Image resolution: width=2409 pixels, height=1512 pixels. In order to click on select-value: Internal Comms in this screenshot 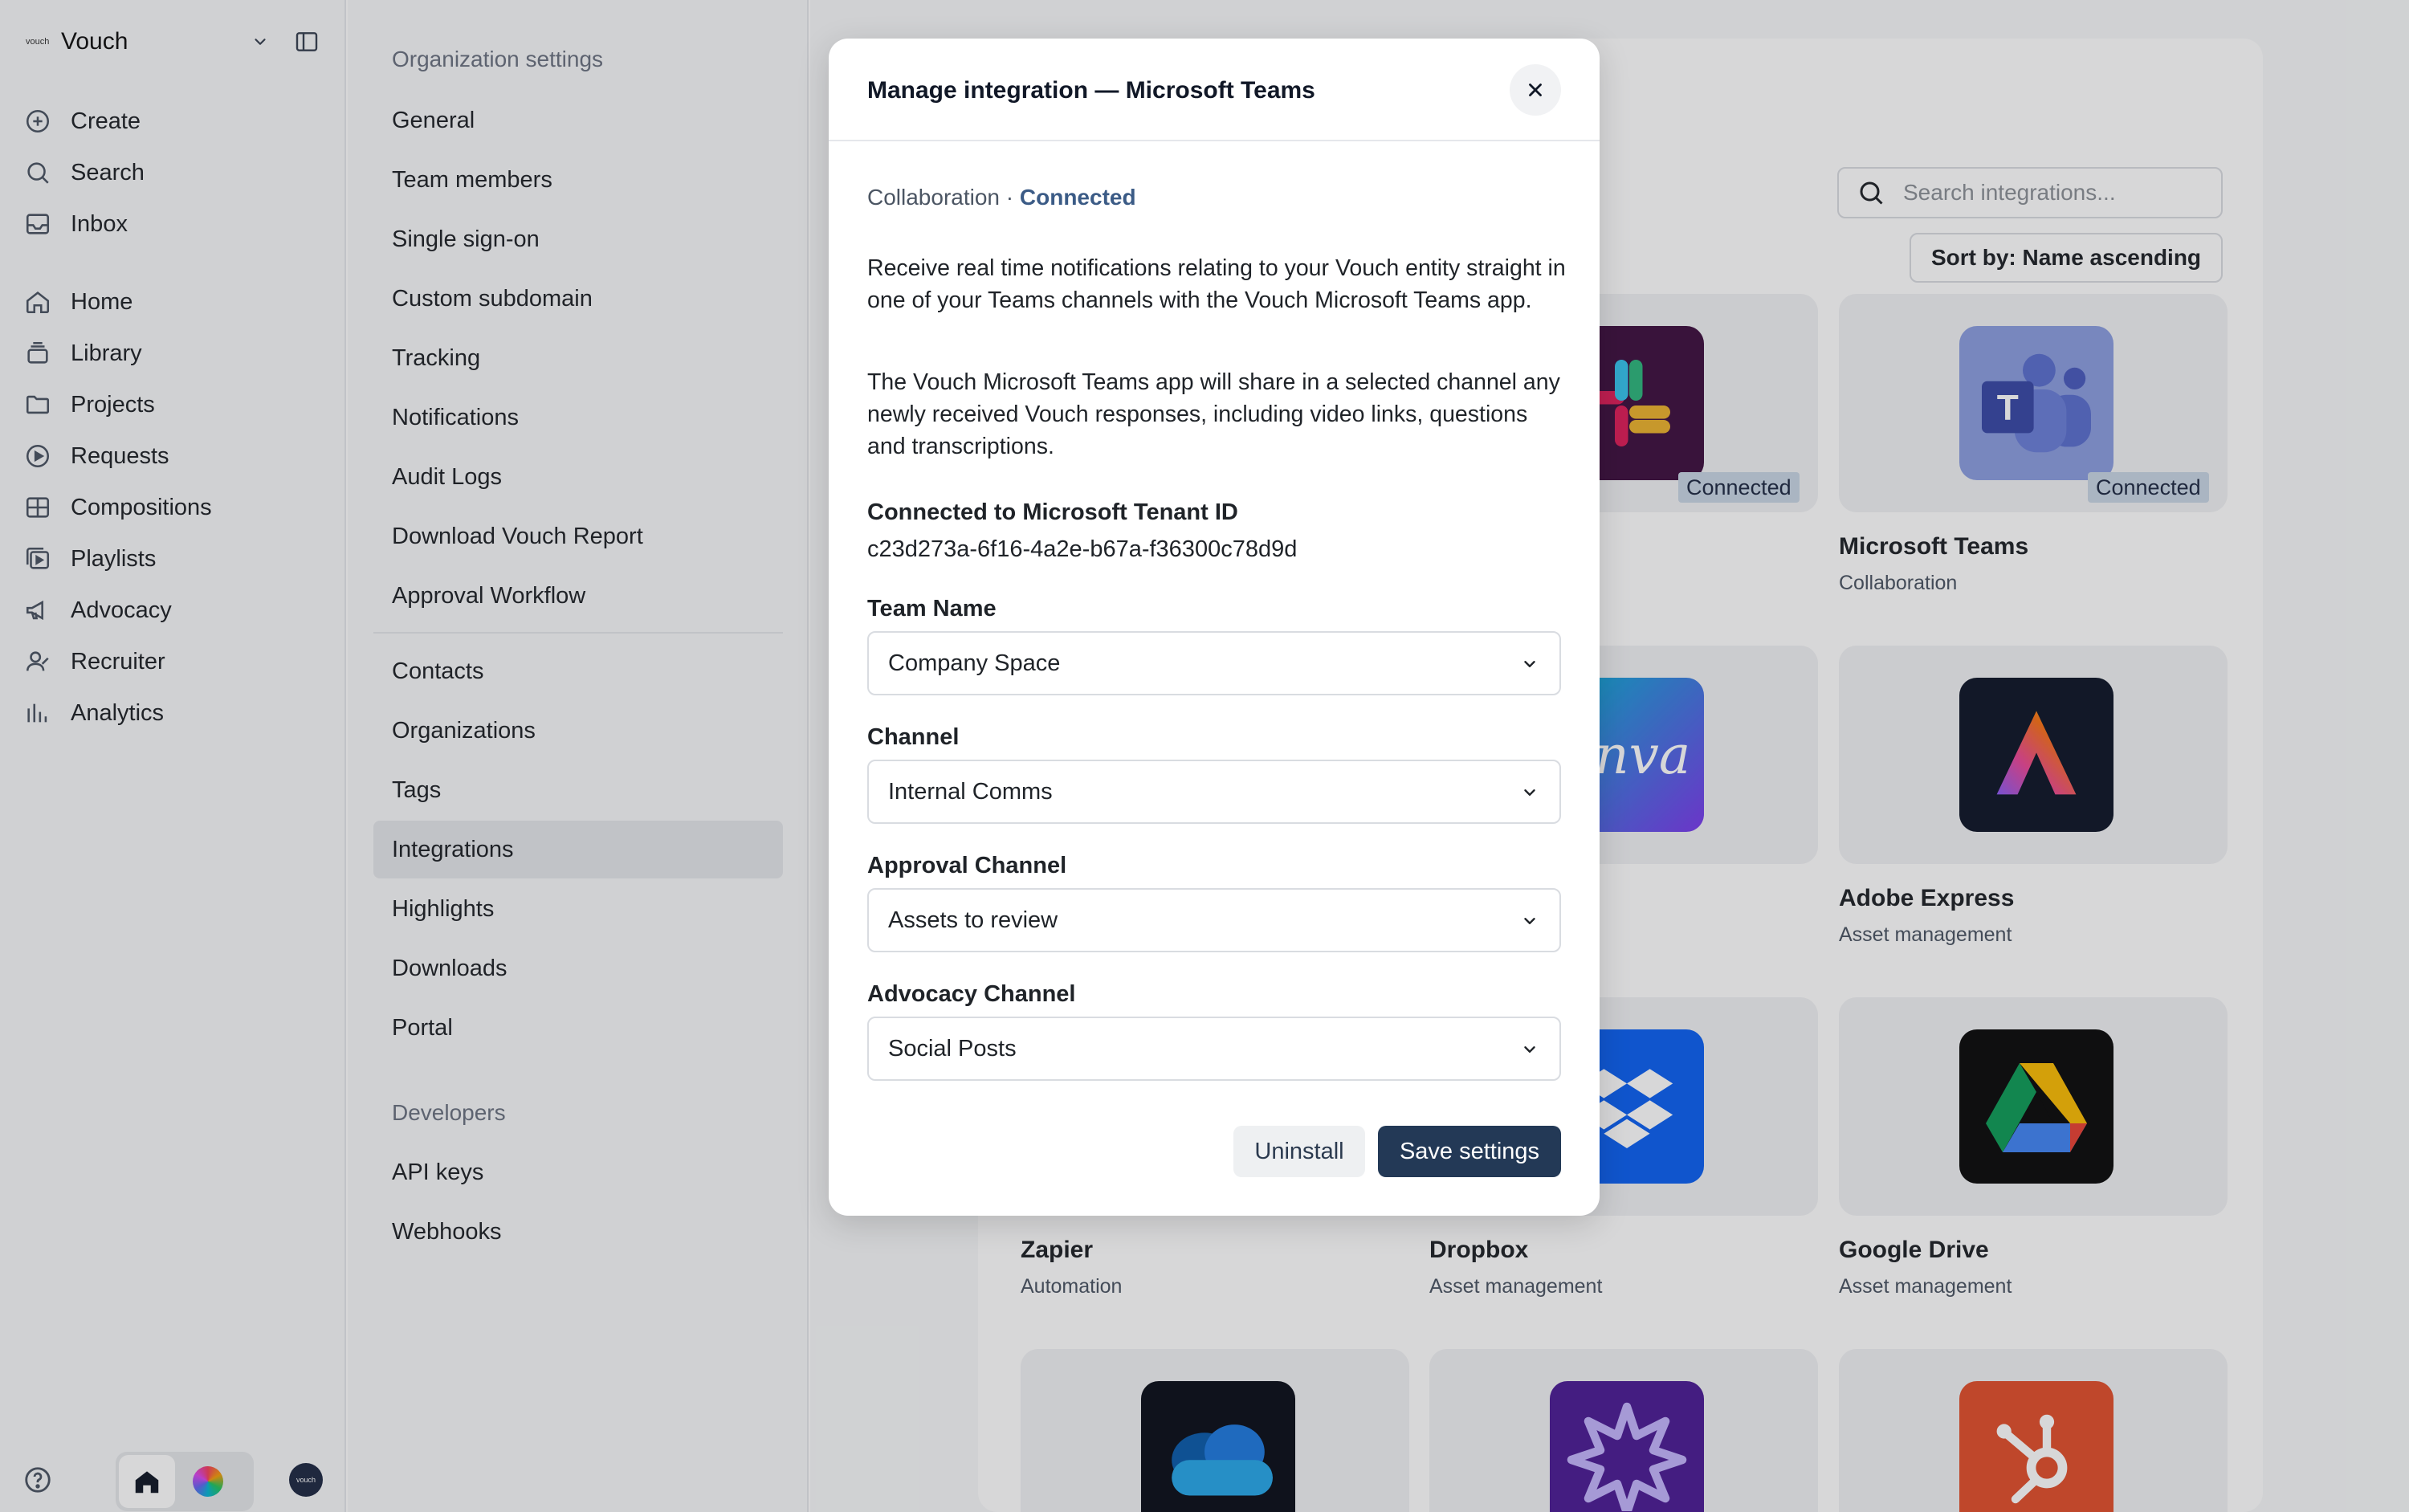, I will do `click(970, 792)`.